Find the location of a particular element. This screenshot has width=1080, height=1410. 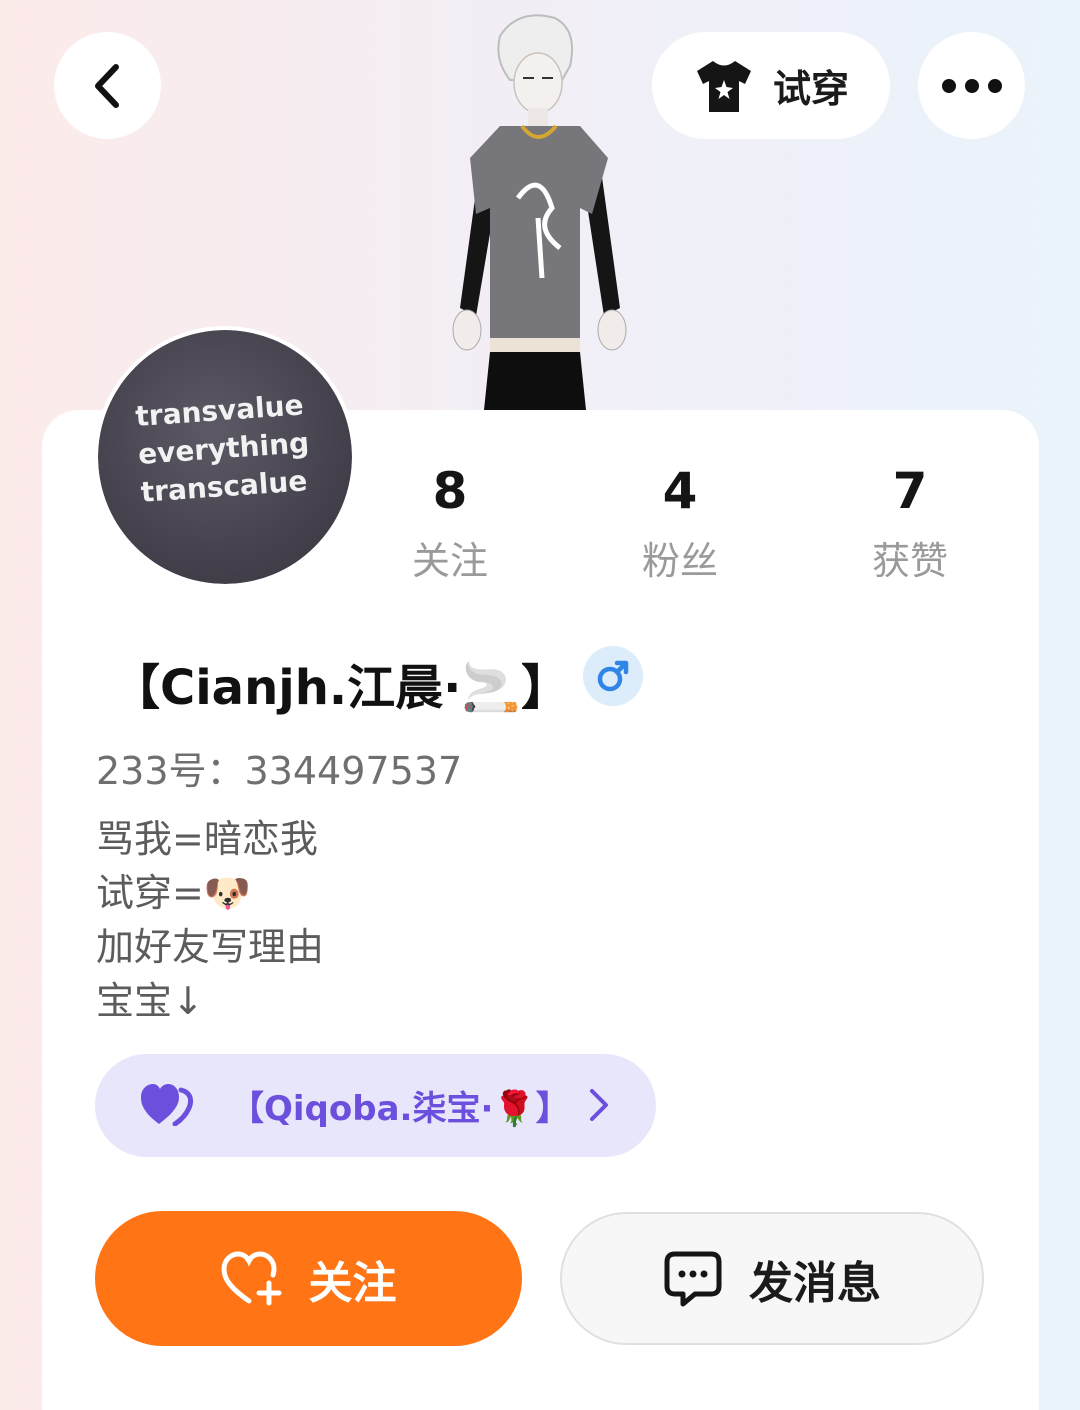

bio-line: 骂我=暗恋我 is located at coordinates (207, 839).